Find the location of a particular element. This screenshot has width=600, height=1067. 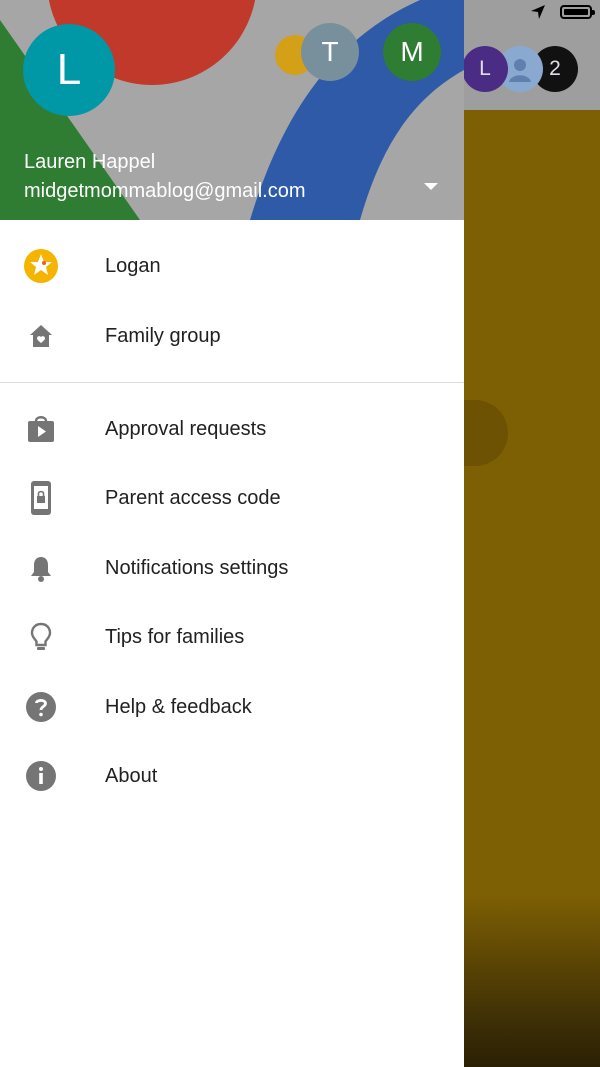

switch-account-avatar: M is located at coordinates (412, 52).